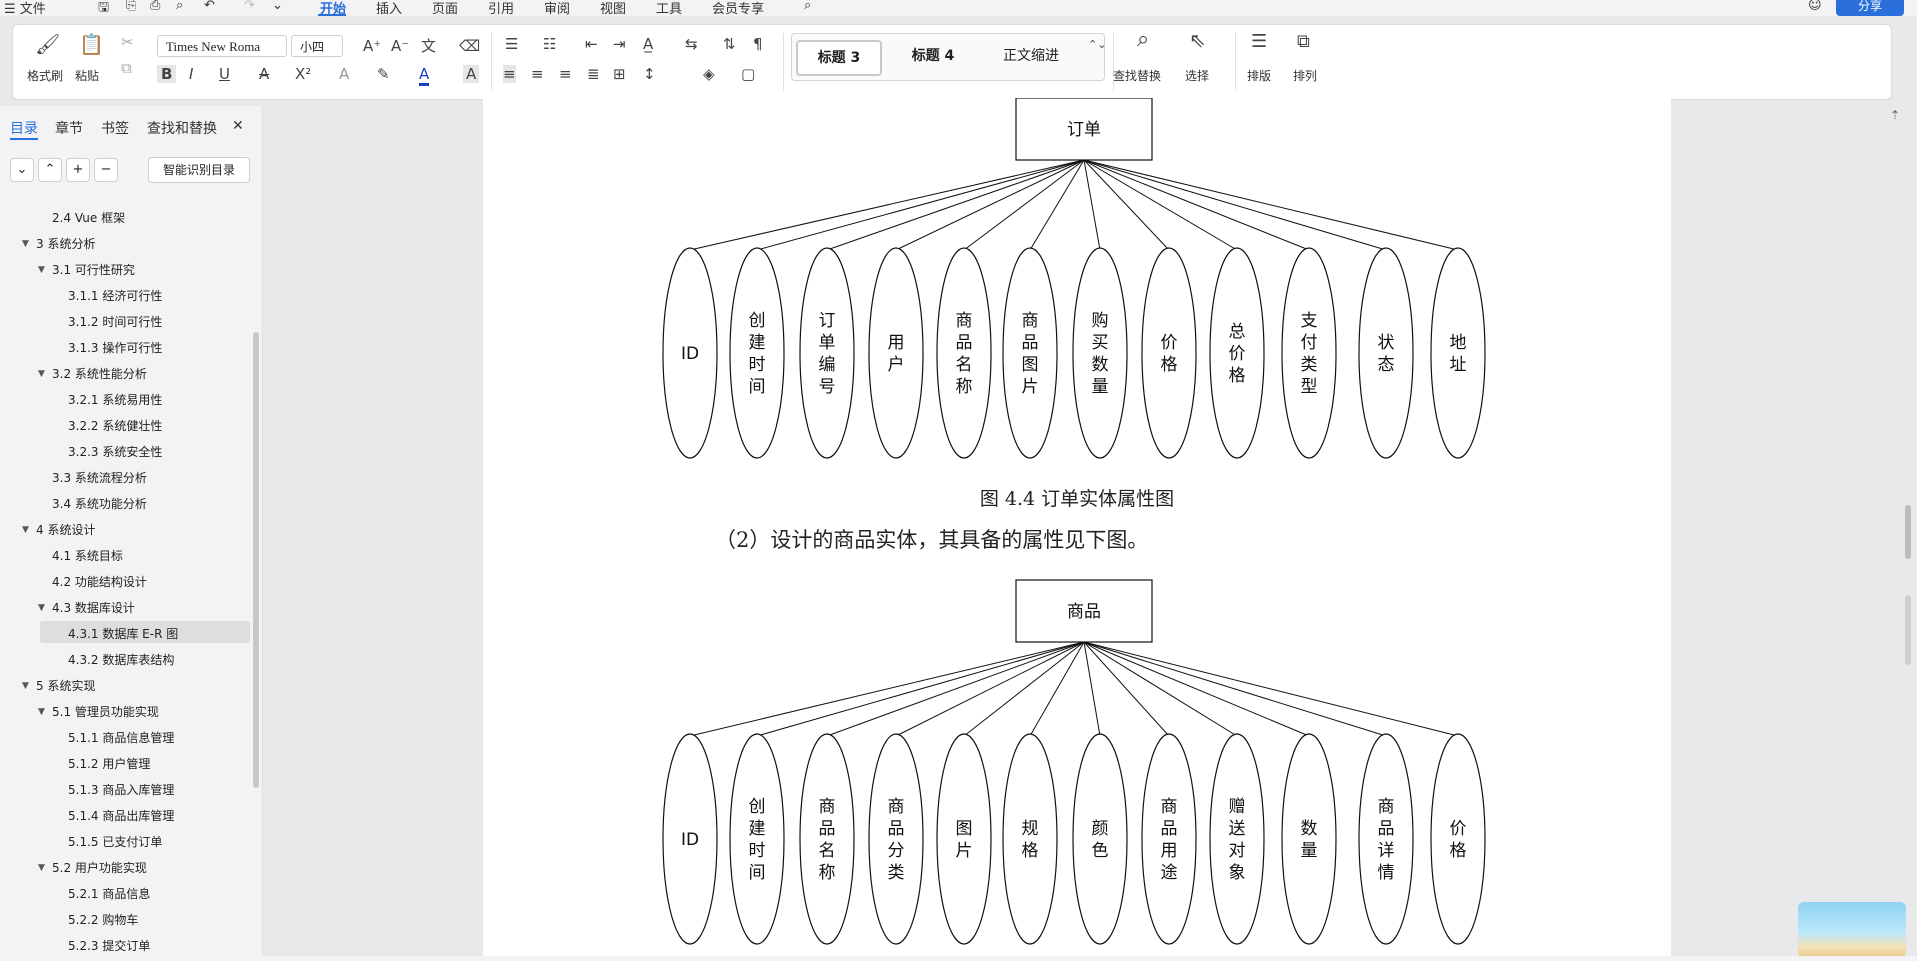  I want to click on phonetic-icon: 文, so click(428, 46).